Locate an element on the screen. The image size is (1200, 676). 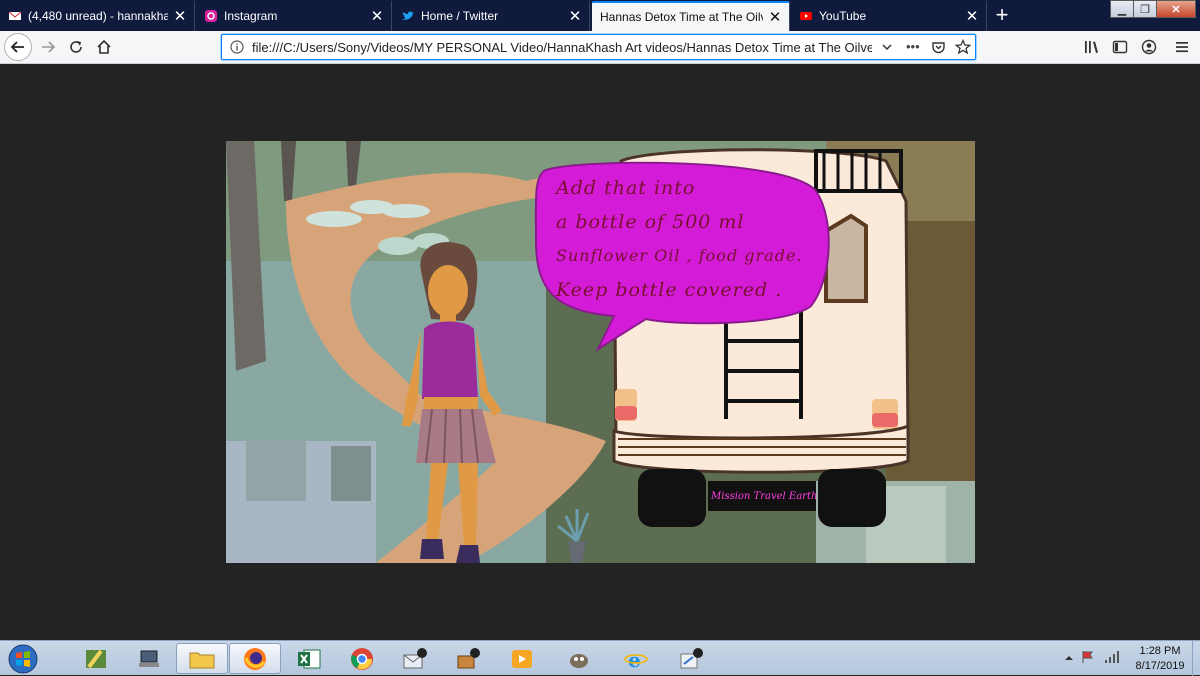
tab-twitter: Home / Twitter ✕ is located at coordinates (491, 16).